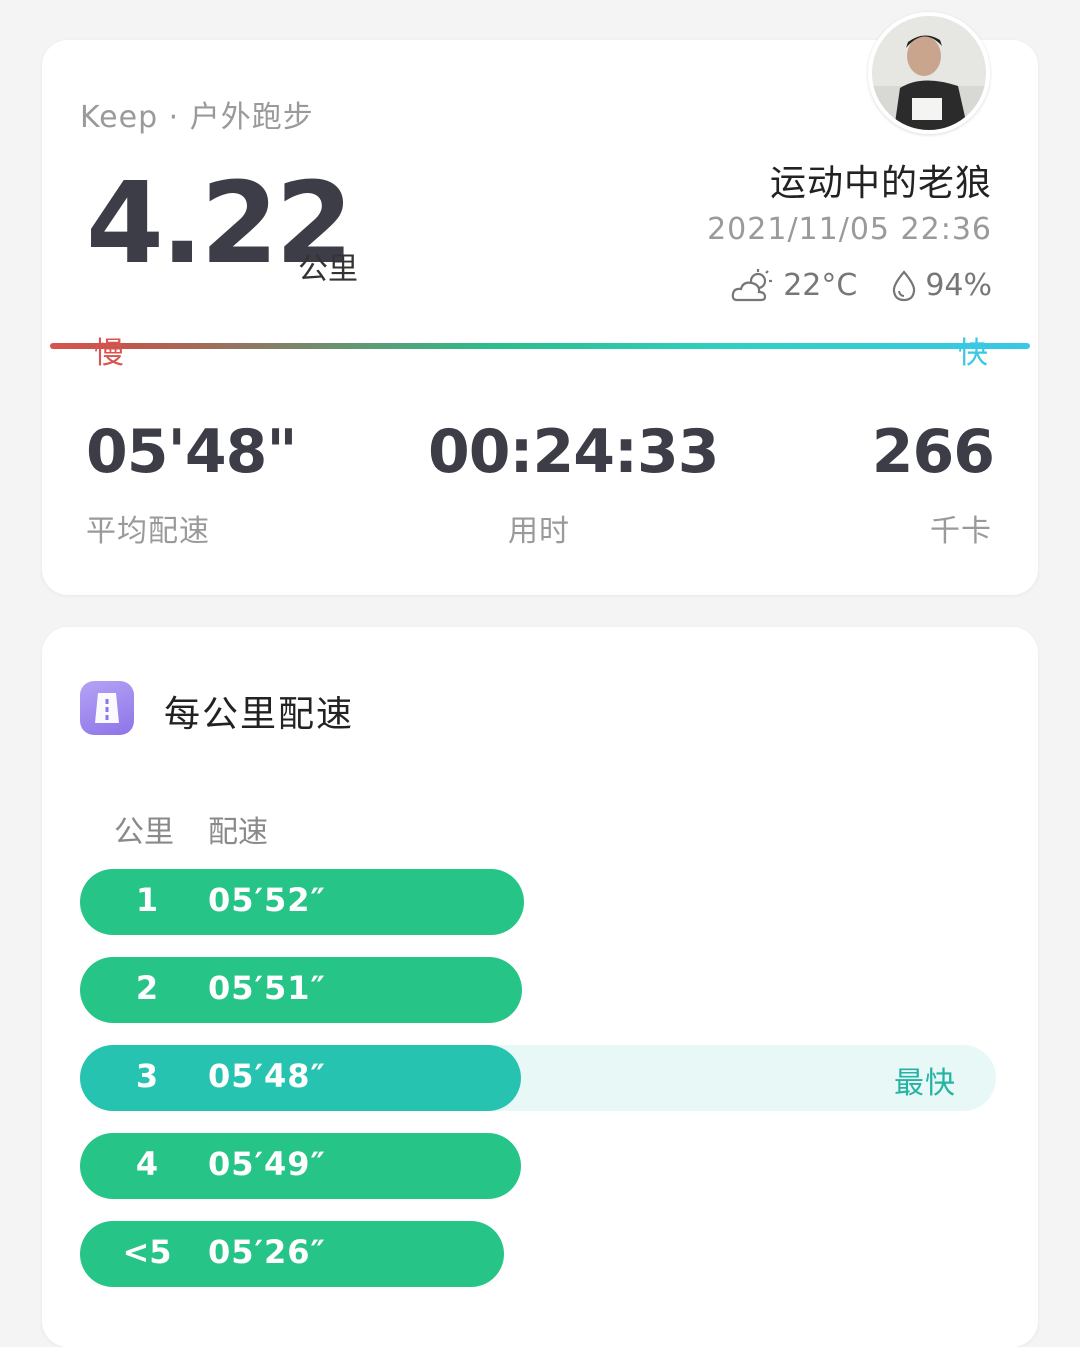 This screenshot has height=1347, width=1080. I want to click on temperature-value: 22°C, so click(820, 285).